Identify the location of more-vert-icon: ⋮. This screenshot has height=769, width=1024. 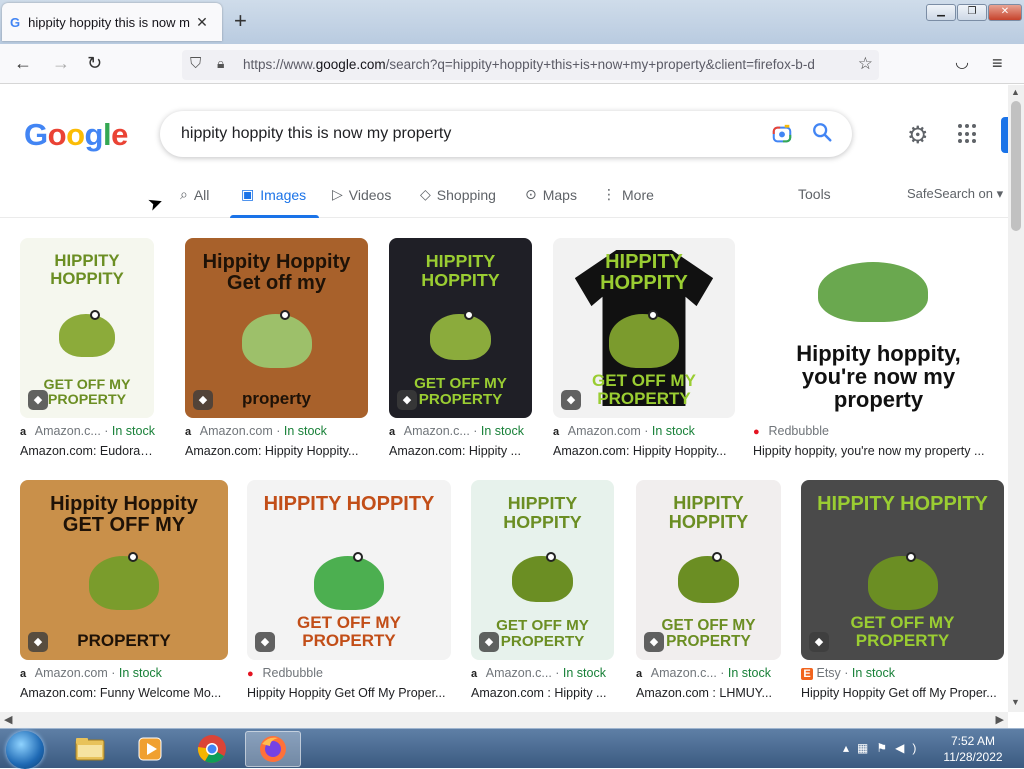
(609, 194).